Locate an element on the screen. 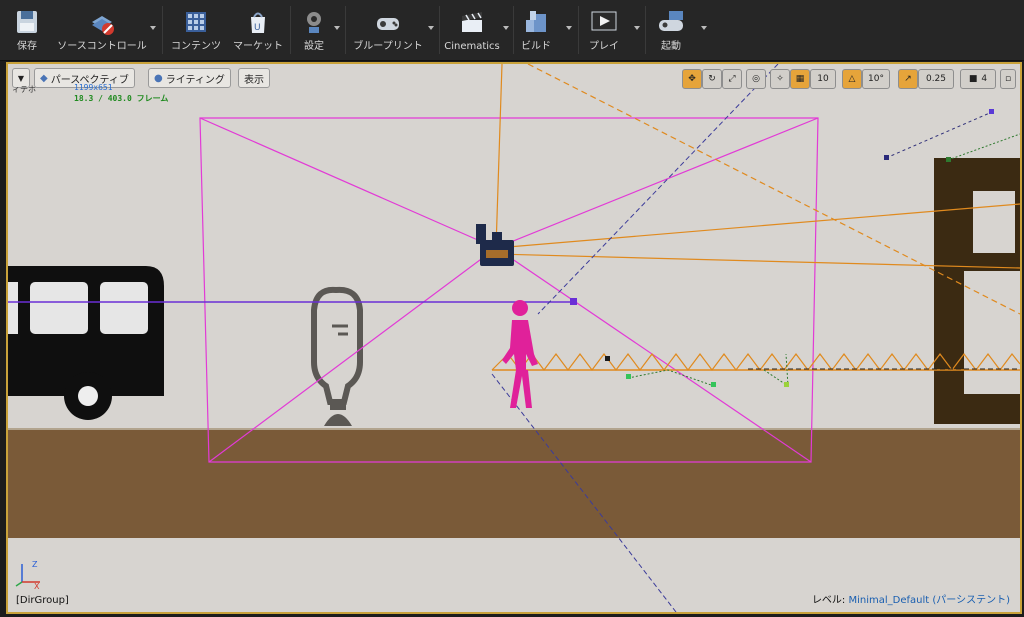 Image resolution: width=1024 pixels, height=617 pixels. play-icon is located at coordinates (604, 21).